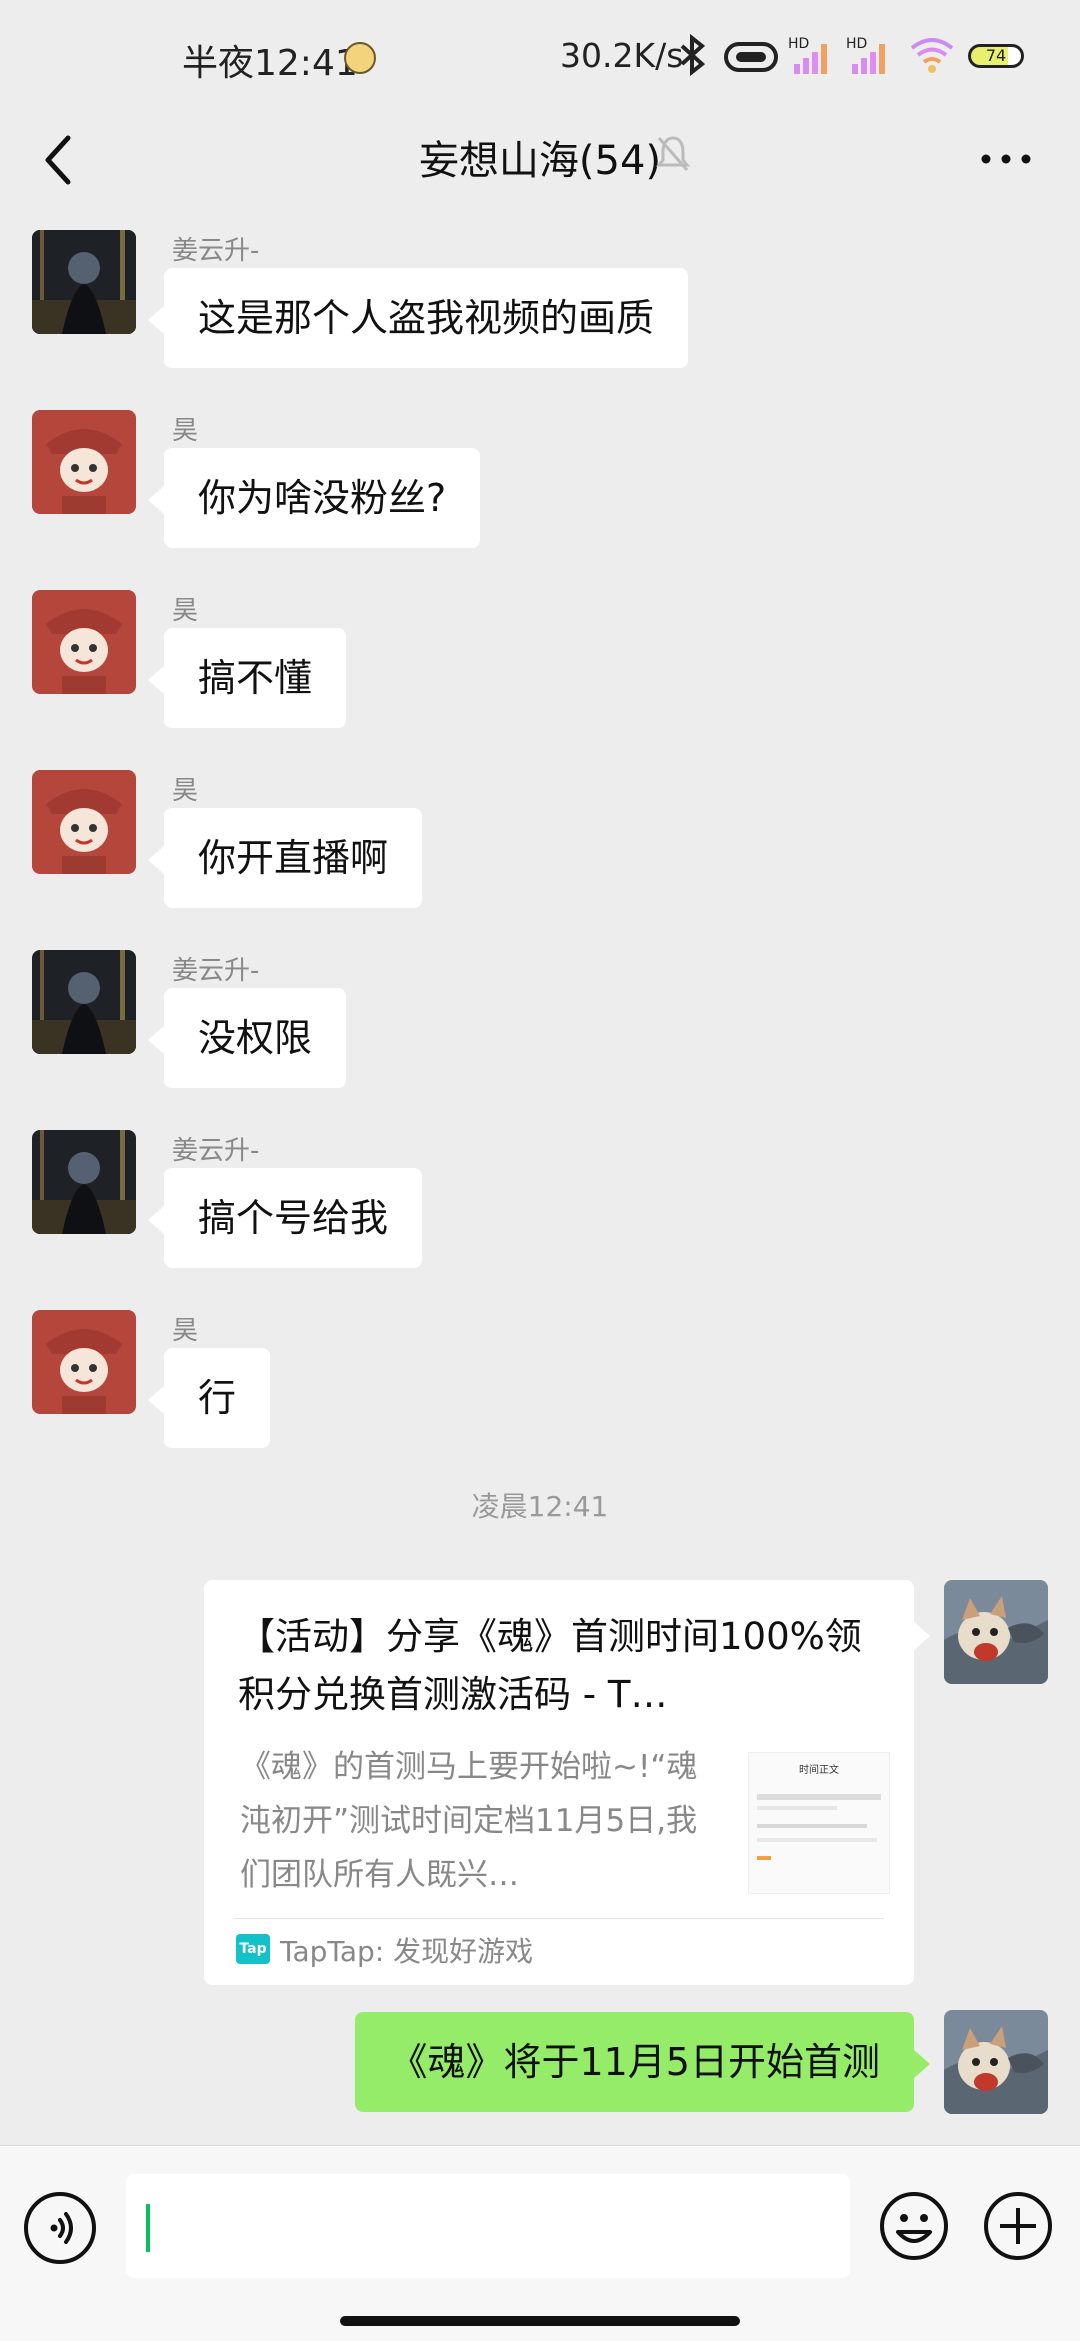  What do you see at coordinates (360, 58) in the screenshot?
I see `status-emoji-icon` at bounding box center [360, 58].